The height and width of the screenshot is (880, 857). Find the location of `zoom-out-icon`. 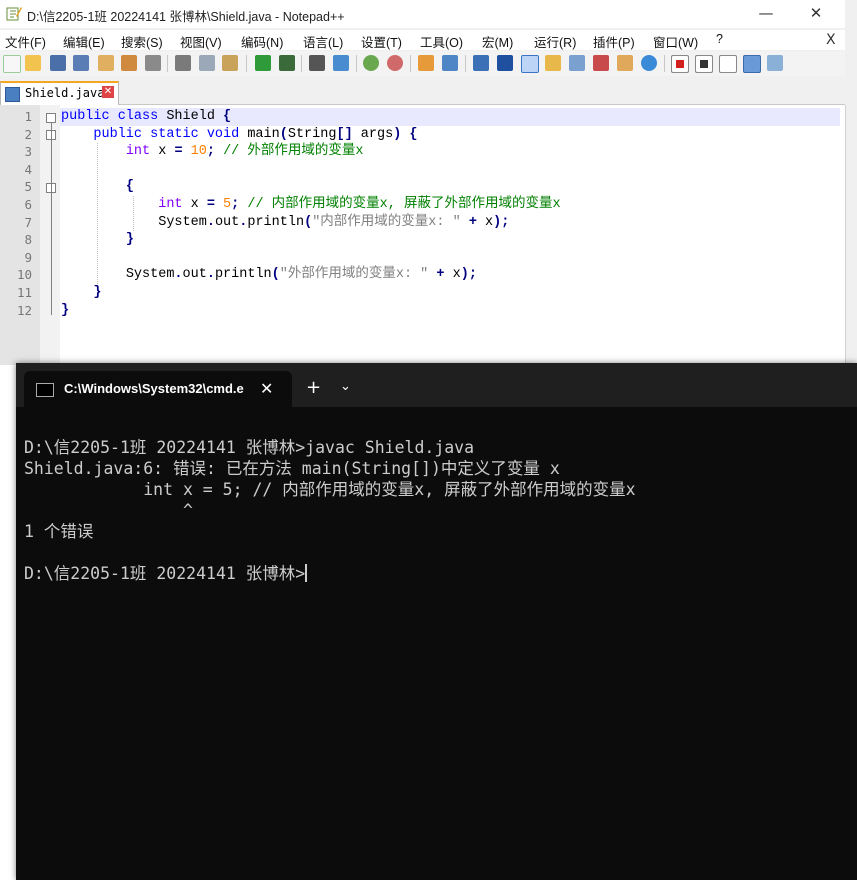

zoom-out-icon is located at coordinates (395, 63).